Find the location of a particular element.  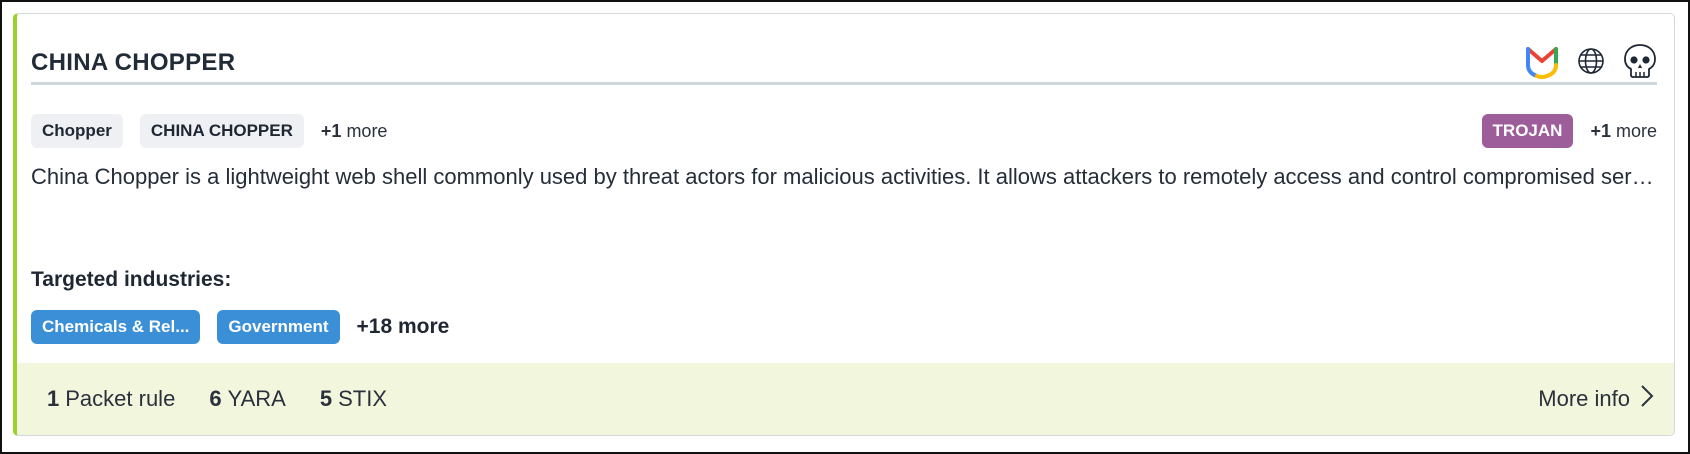

malware-type-badge: TROJAN is located at coordinates (1527, 131).